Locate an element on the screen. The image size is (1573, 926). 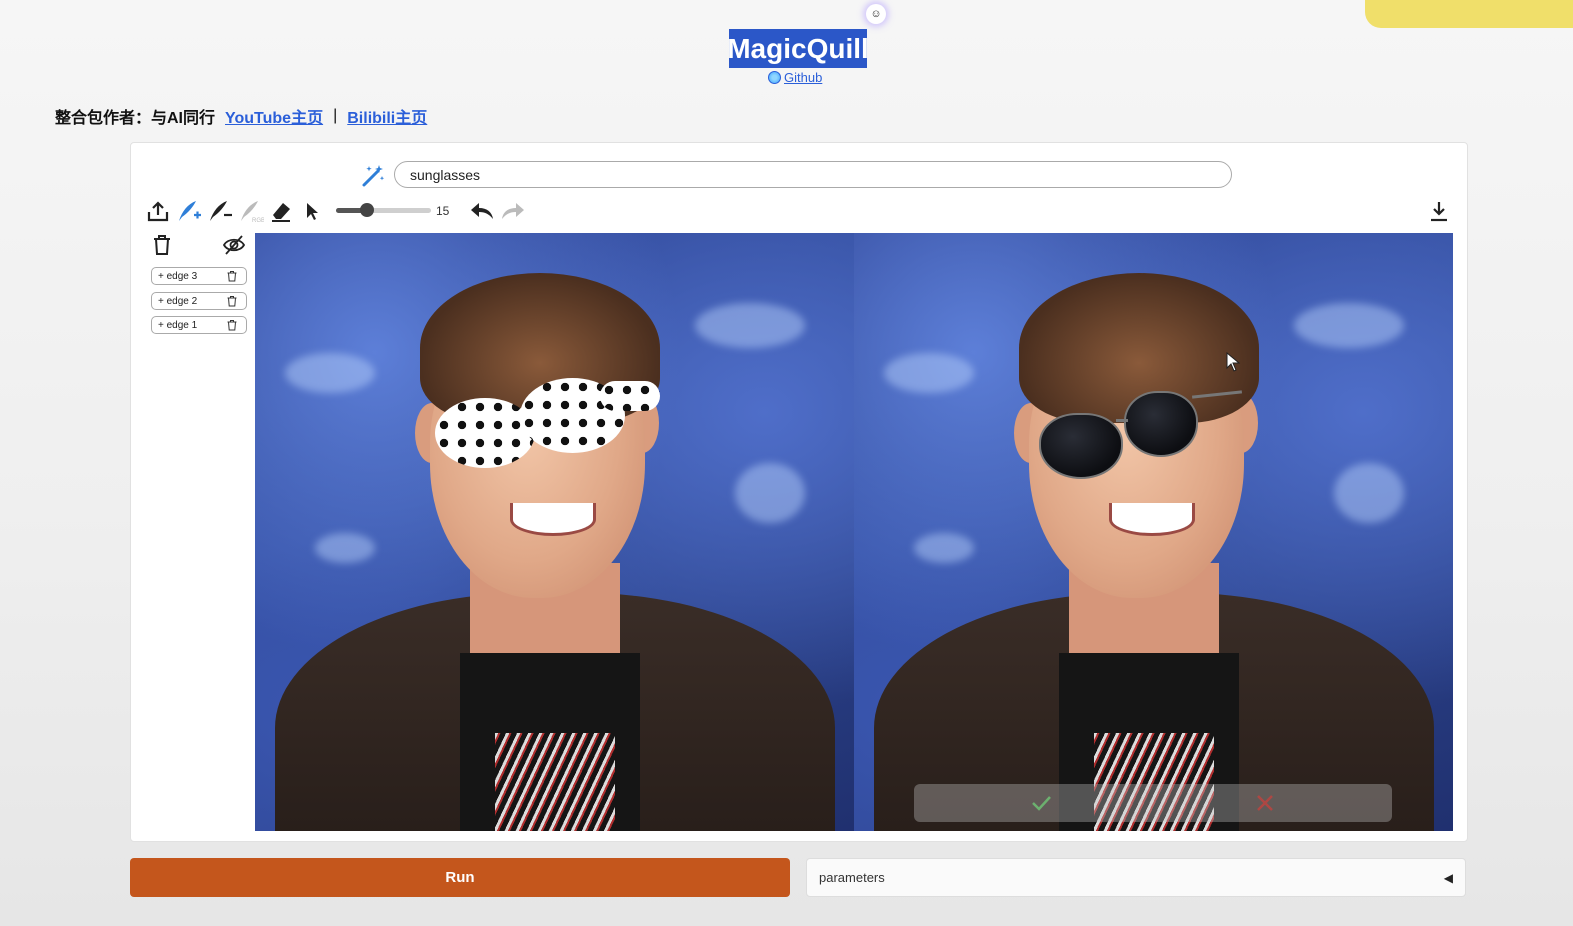
close-icon is located at coordinates (1265, 803).